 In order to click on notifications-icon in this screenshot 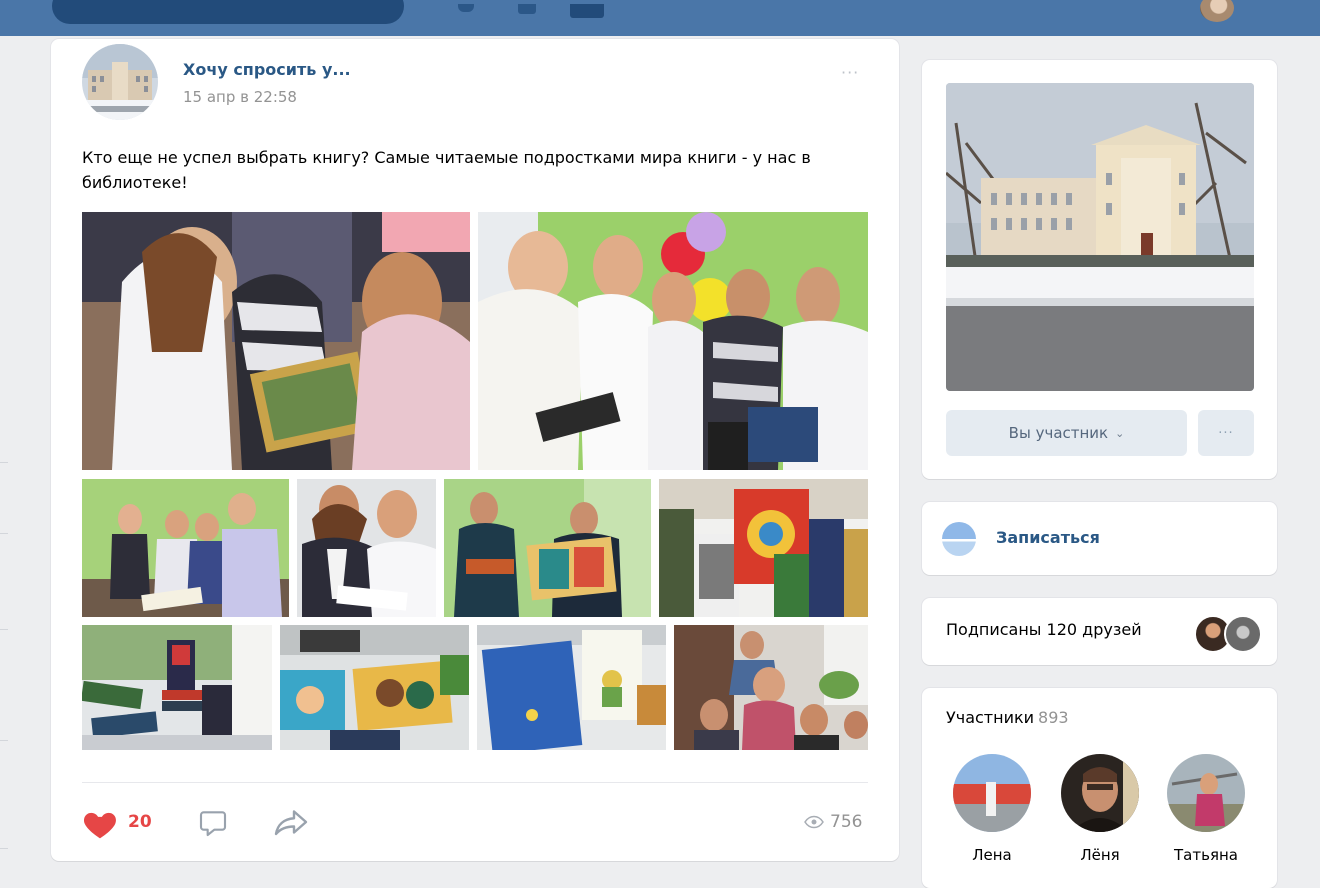, I will do `click(466, 8)`.